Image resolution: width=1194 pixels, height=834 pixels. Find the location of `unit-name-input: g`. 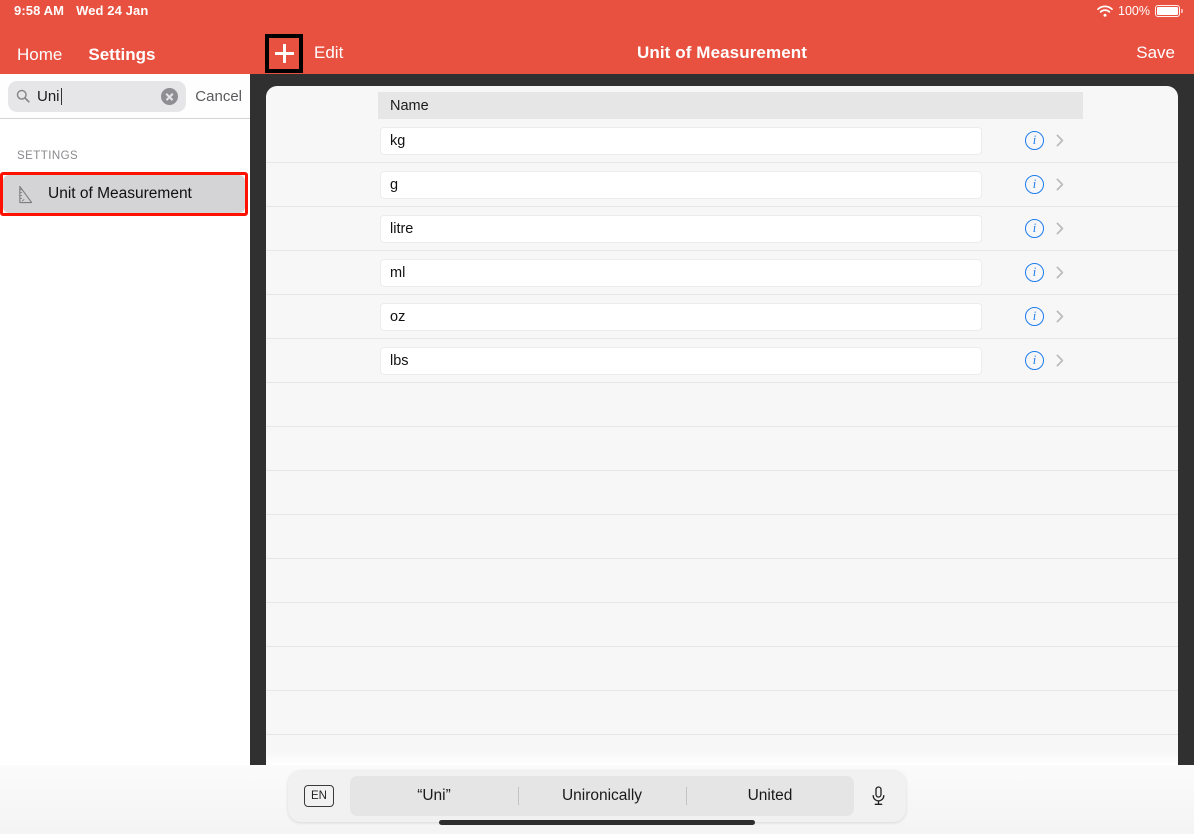

unit-name-input: g is located at coordinates (681, 184).